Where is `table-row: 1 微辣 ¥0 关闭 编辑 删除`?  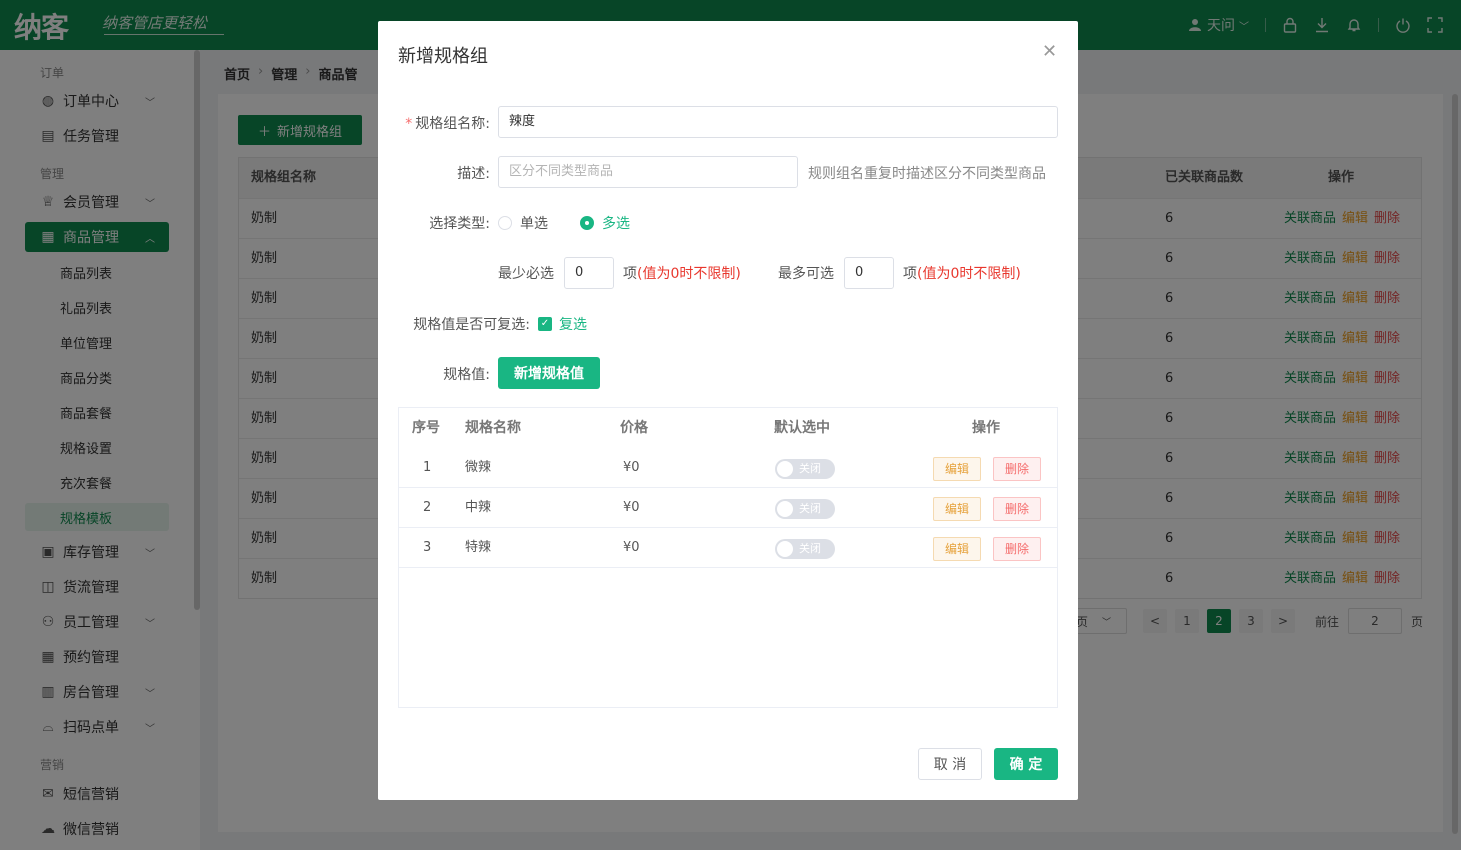
table-row: 1 微辣 ¥0 关闭 编辑 删除 is located at coordinates (728, 468).